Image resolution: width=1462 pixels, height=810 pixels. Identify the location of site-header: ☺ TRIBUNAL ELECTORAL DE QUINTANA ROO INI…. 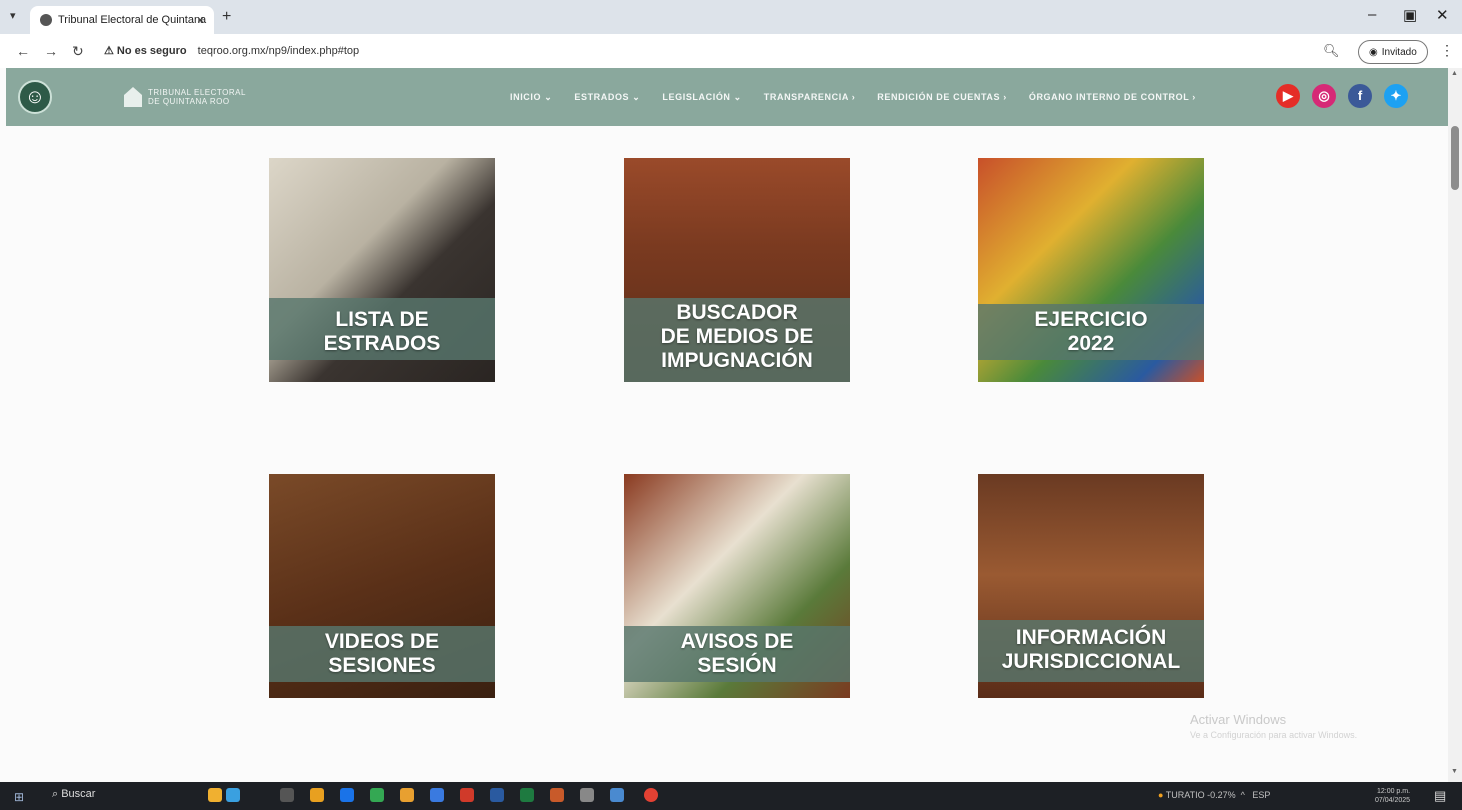
(727, 97).